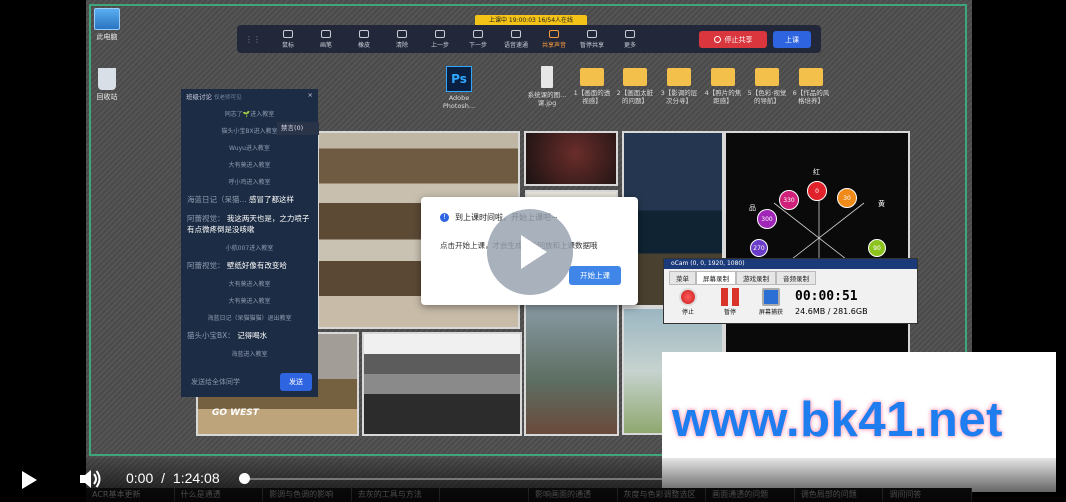  What do you see at coordinates (402, 39) in the screenshot?
I see `tool-3: 清除` at bounding box center [402, 39].